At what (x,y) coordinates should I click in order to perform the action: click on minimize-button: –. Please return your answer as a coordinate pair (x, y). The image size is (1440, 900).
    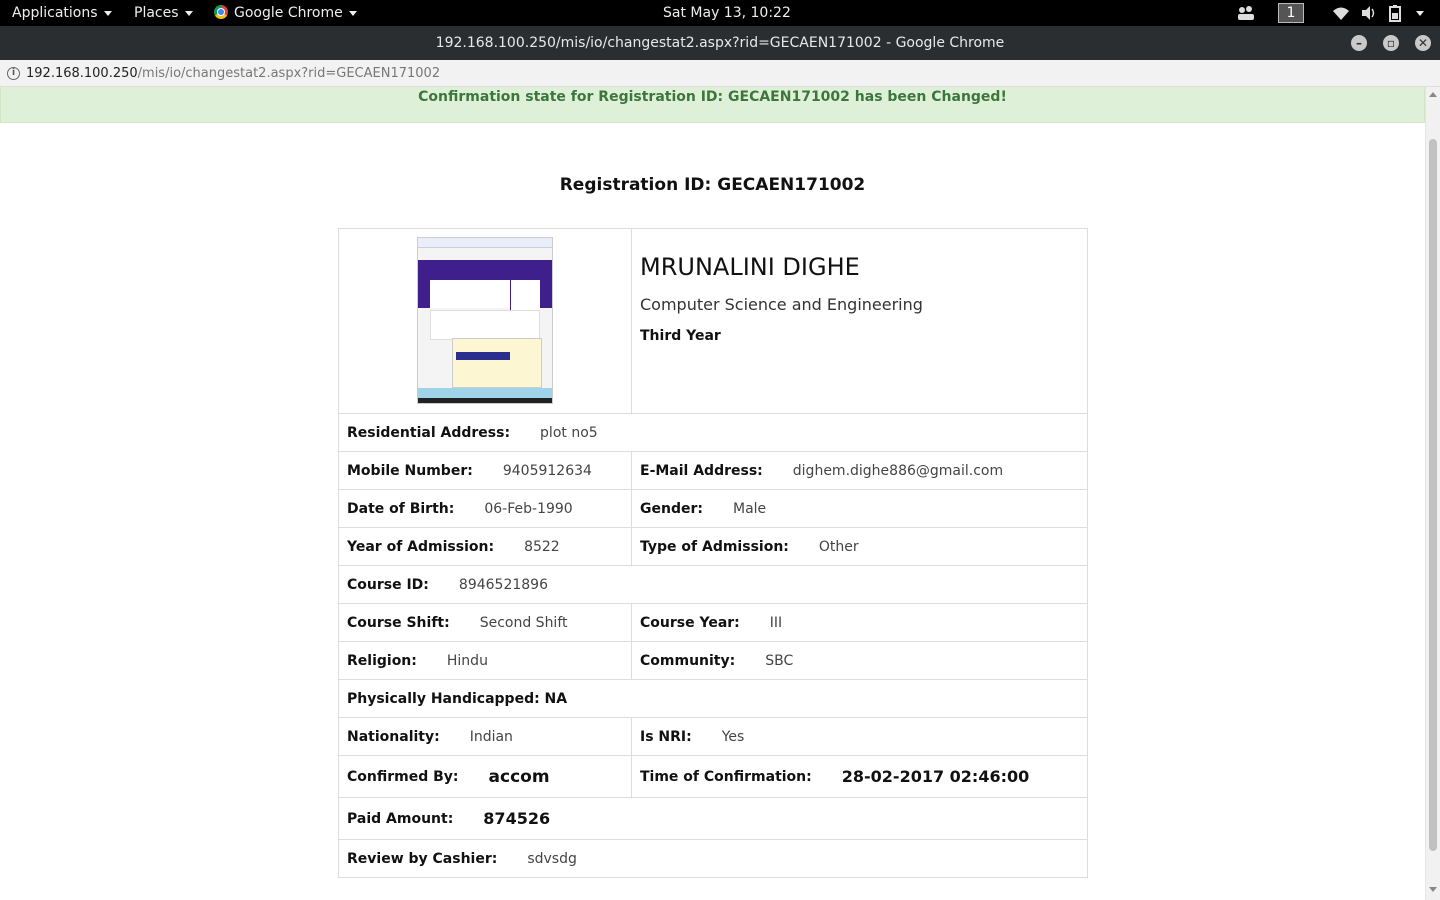
    Looking at the image, I should click on (1359, 43).